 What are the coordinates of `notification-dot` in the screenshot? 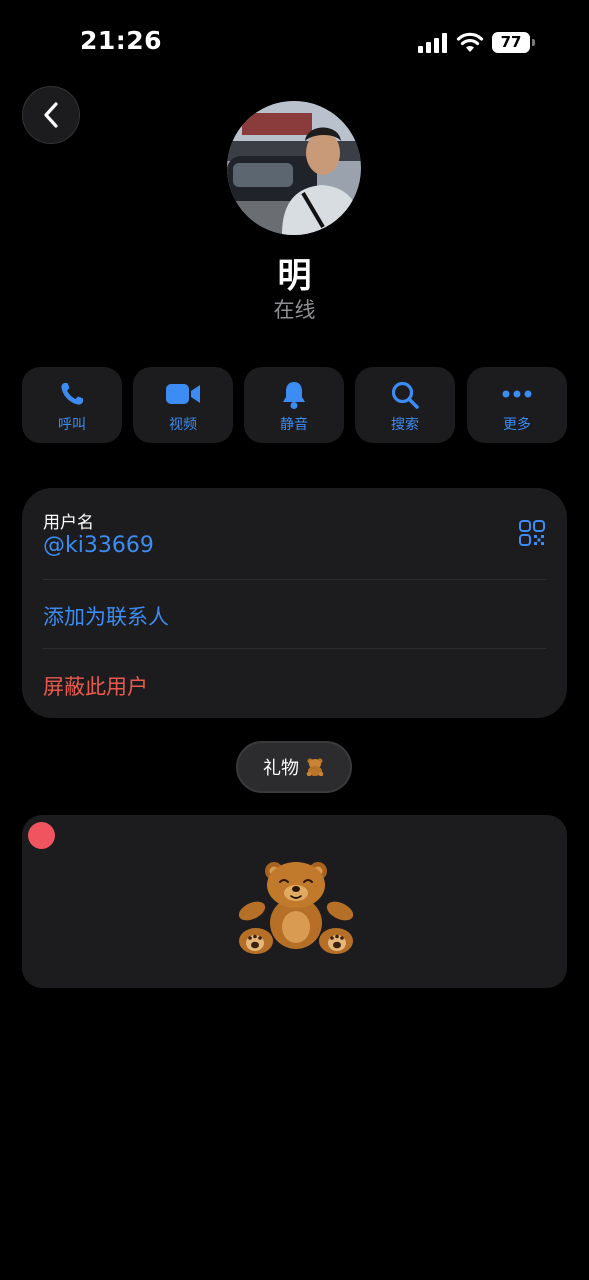 It's located at (41, 835).